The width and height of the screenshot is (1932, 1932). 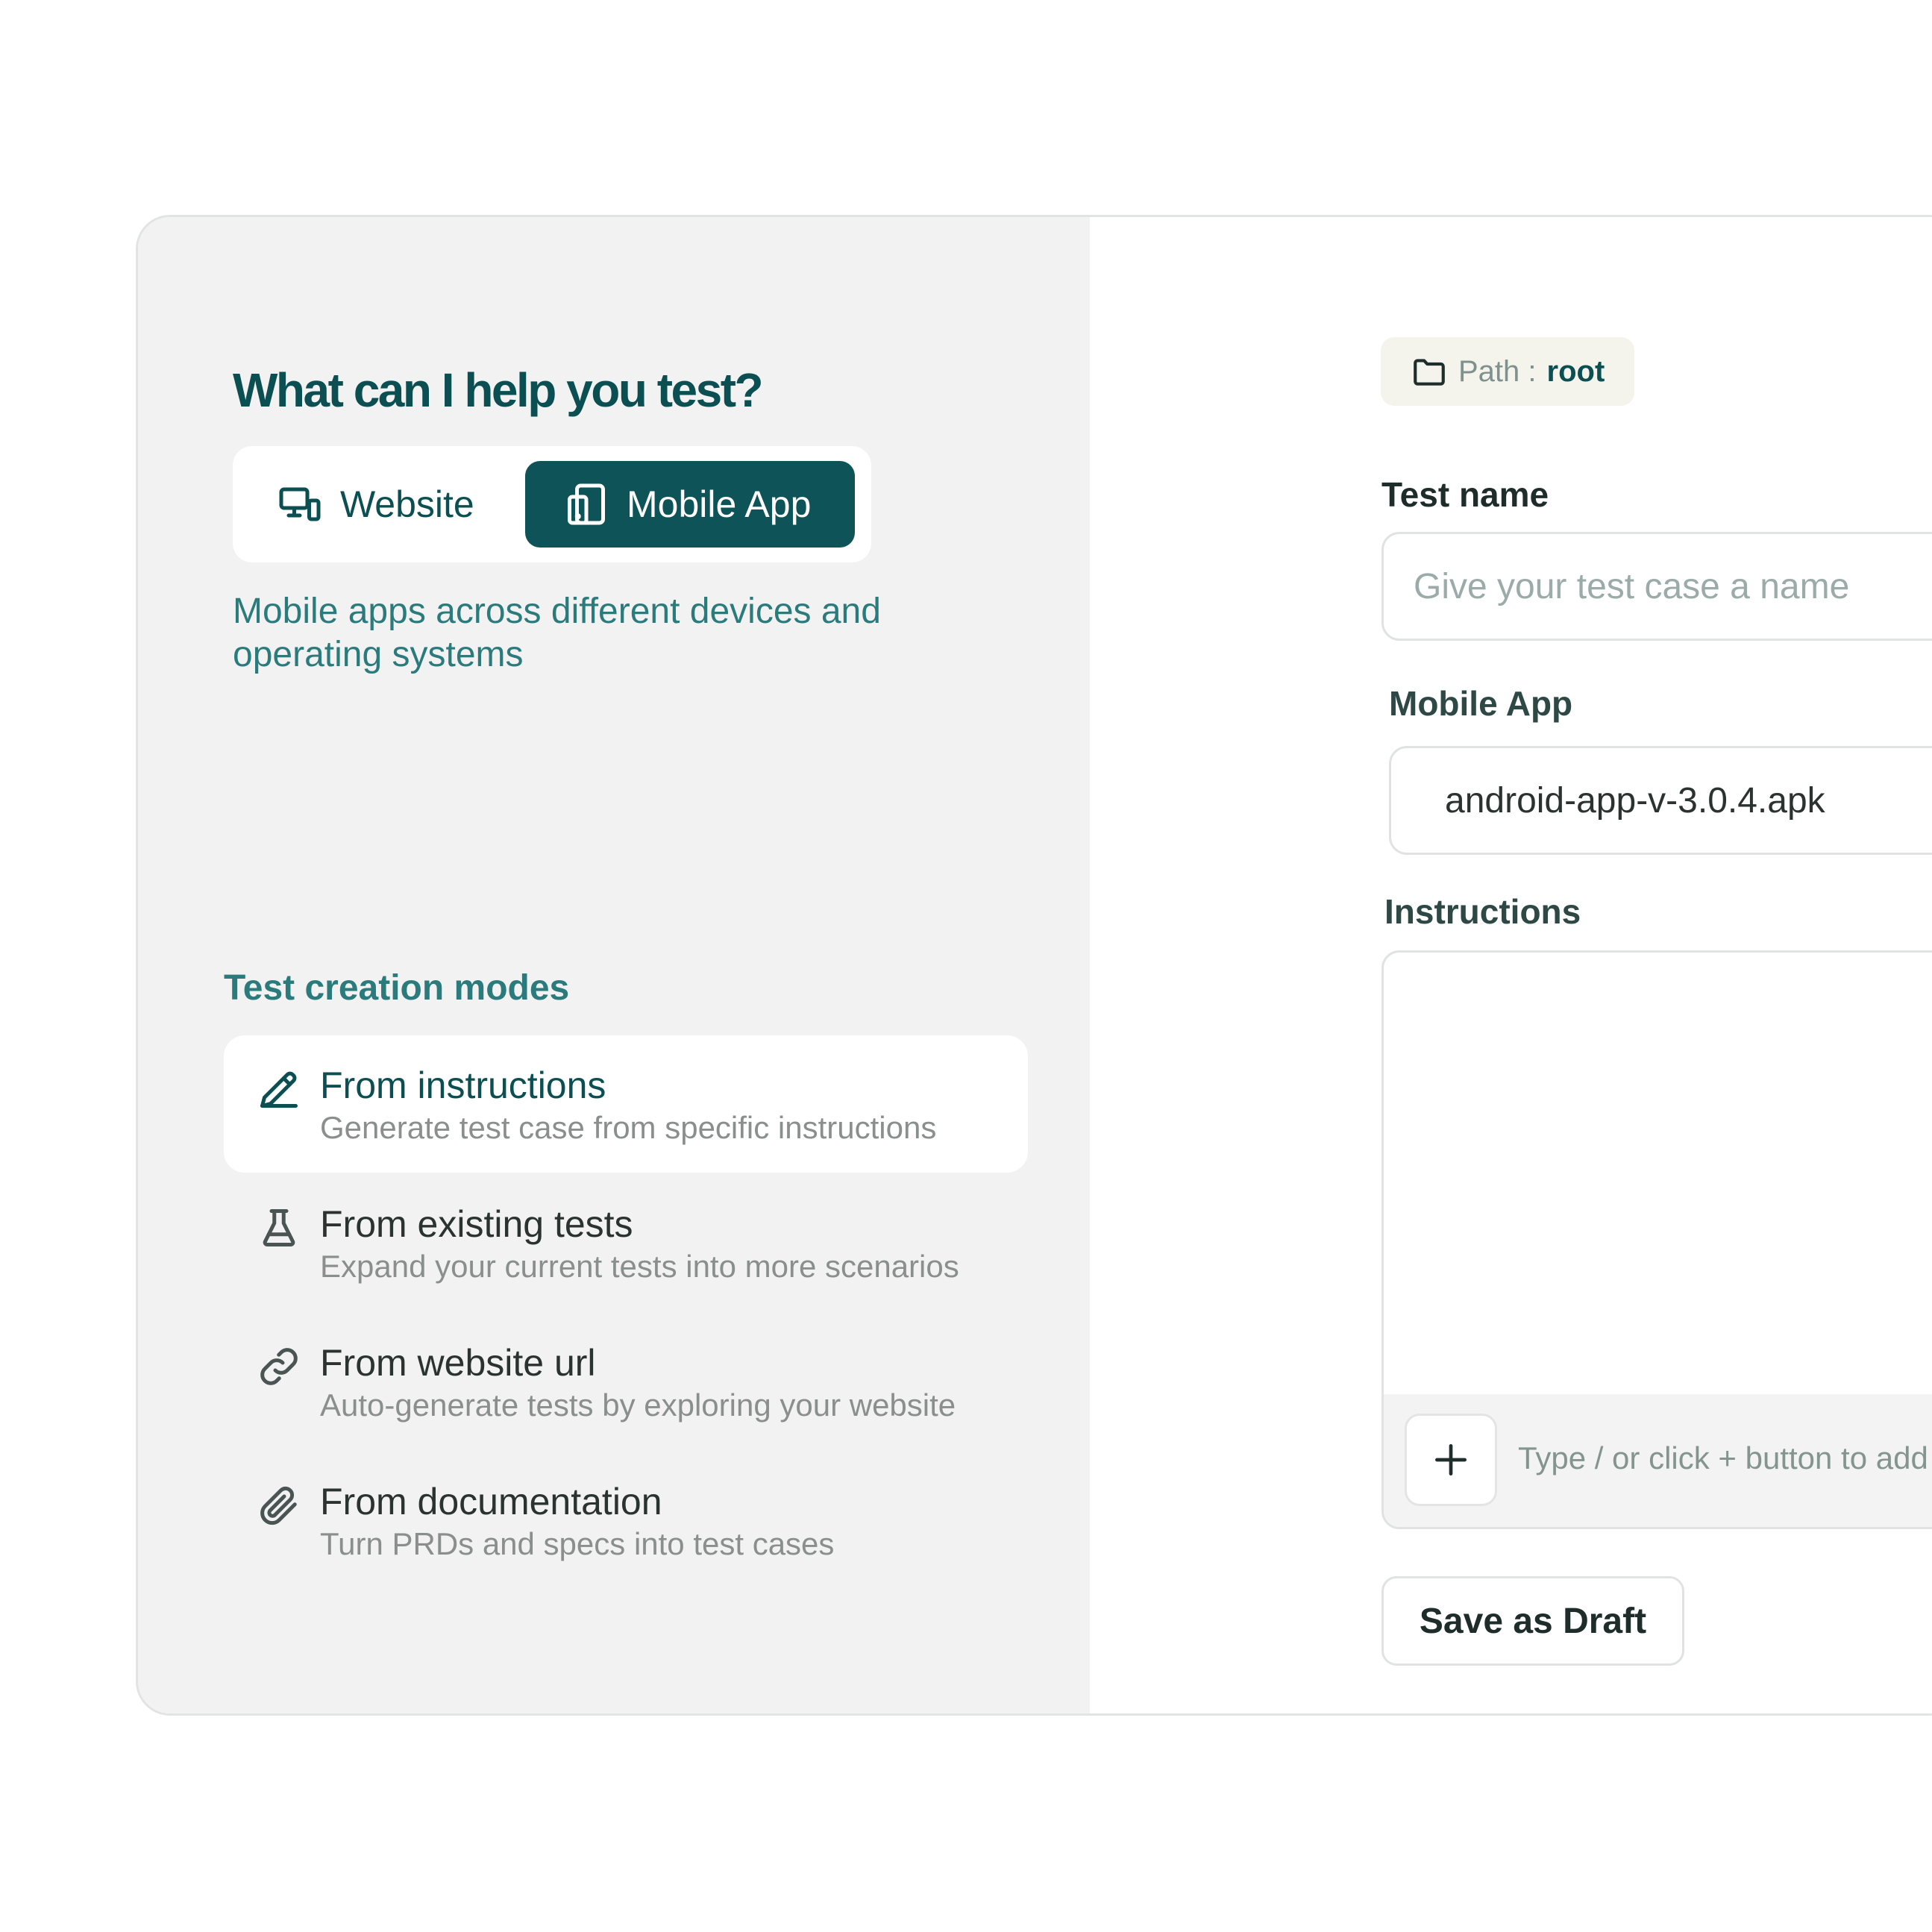 What do you see at coordinates (458, 1363) in the screenshot?
I see `mode-title: From website url` at bounding box center [458, 1363].